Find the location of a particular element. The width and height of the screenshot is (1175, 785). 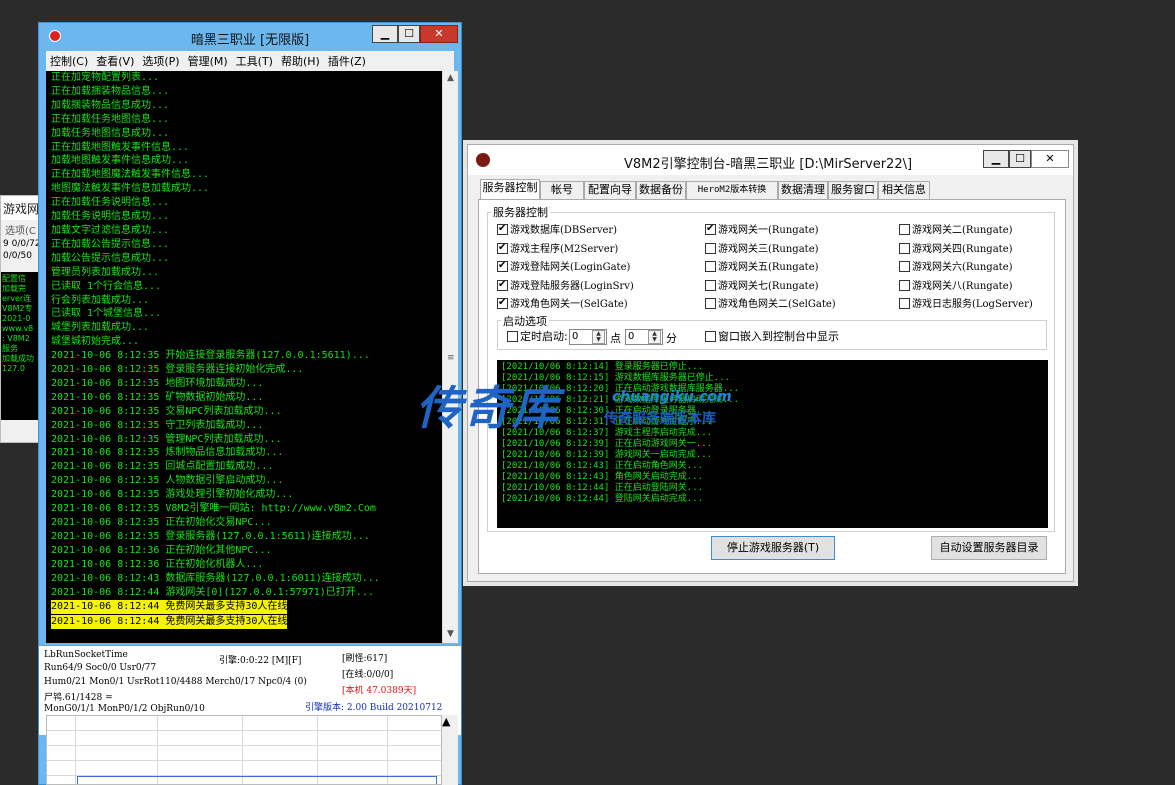

server-checkbox: 游戏角色网关二(SelGate) is located at coordinates (770, 305).